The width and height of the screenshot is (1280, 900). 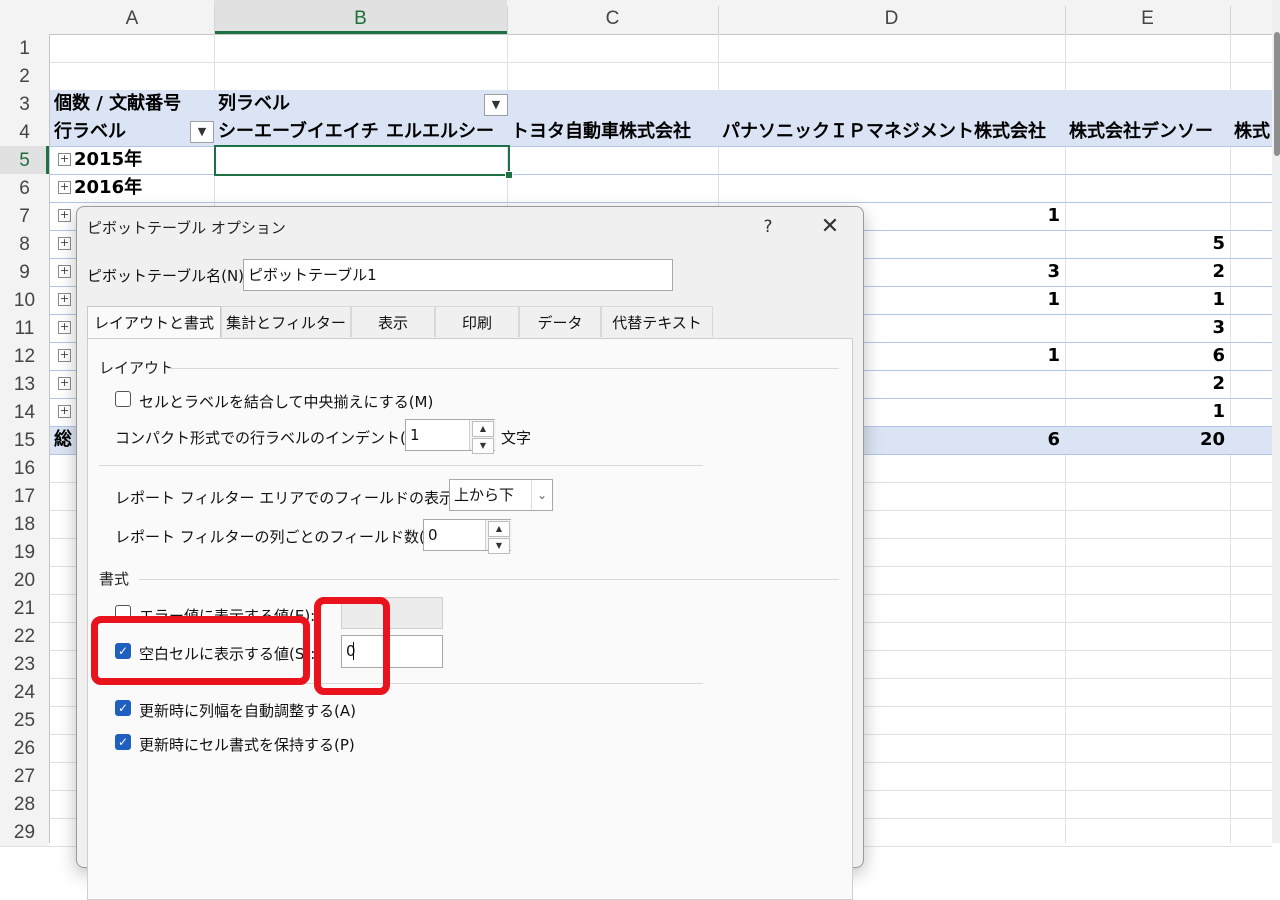 What do you see at coordinates (24, 272) in the screenshot?
I see `row-header-9: 9` at bounding box center [24, 272].